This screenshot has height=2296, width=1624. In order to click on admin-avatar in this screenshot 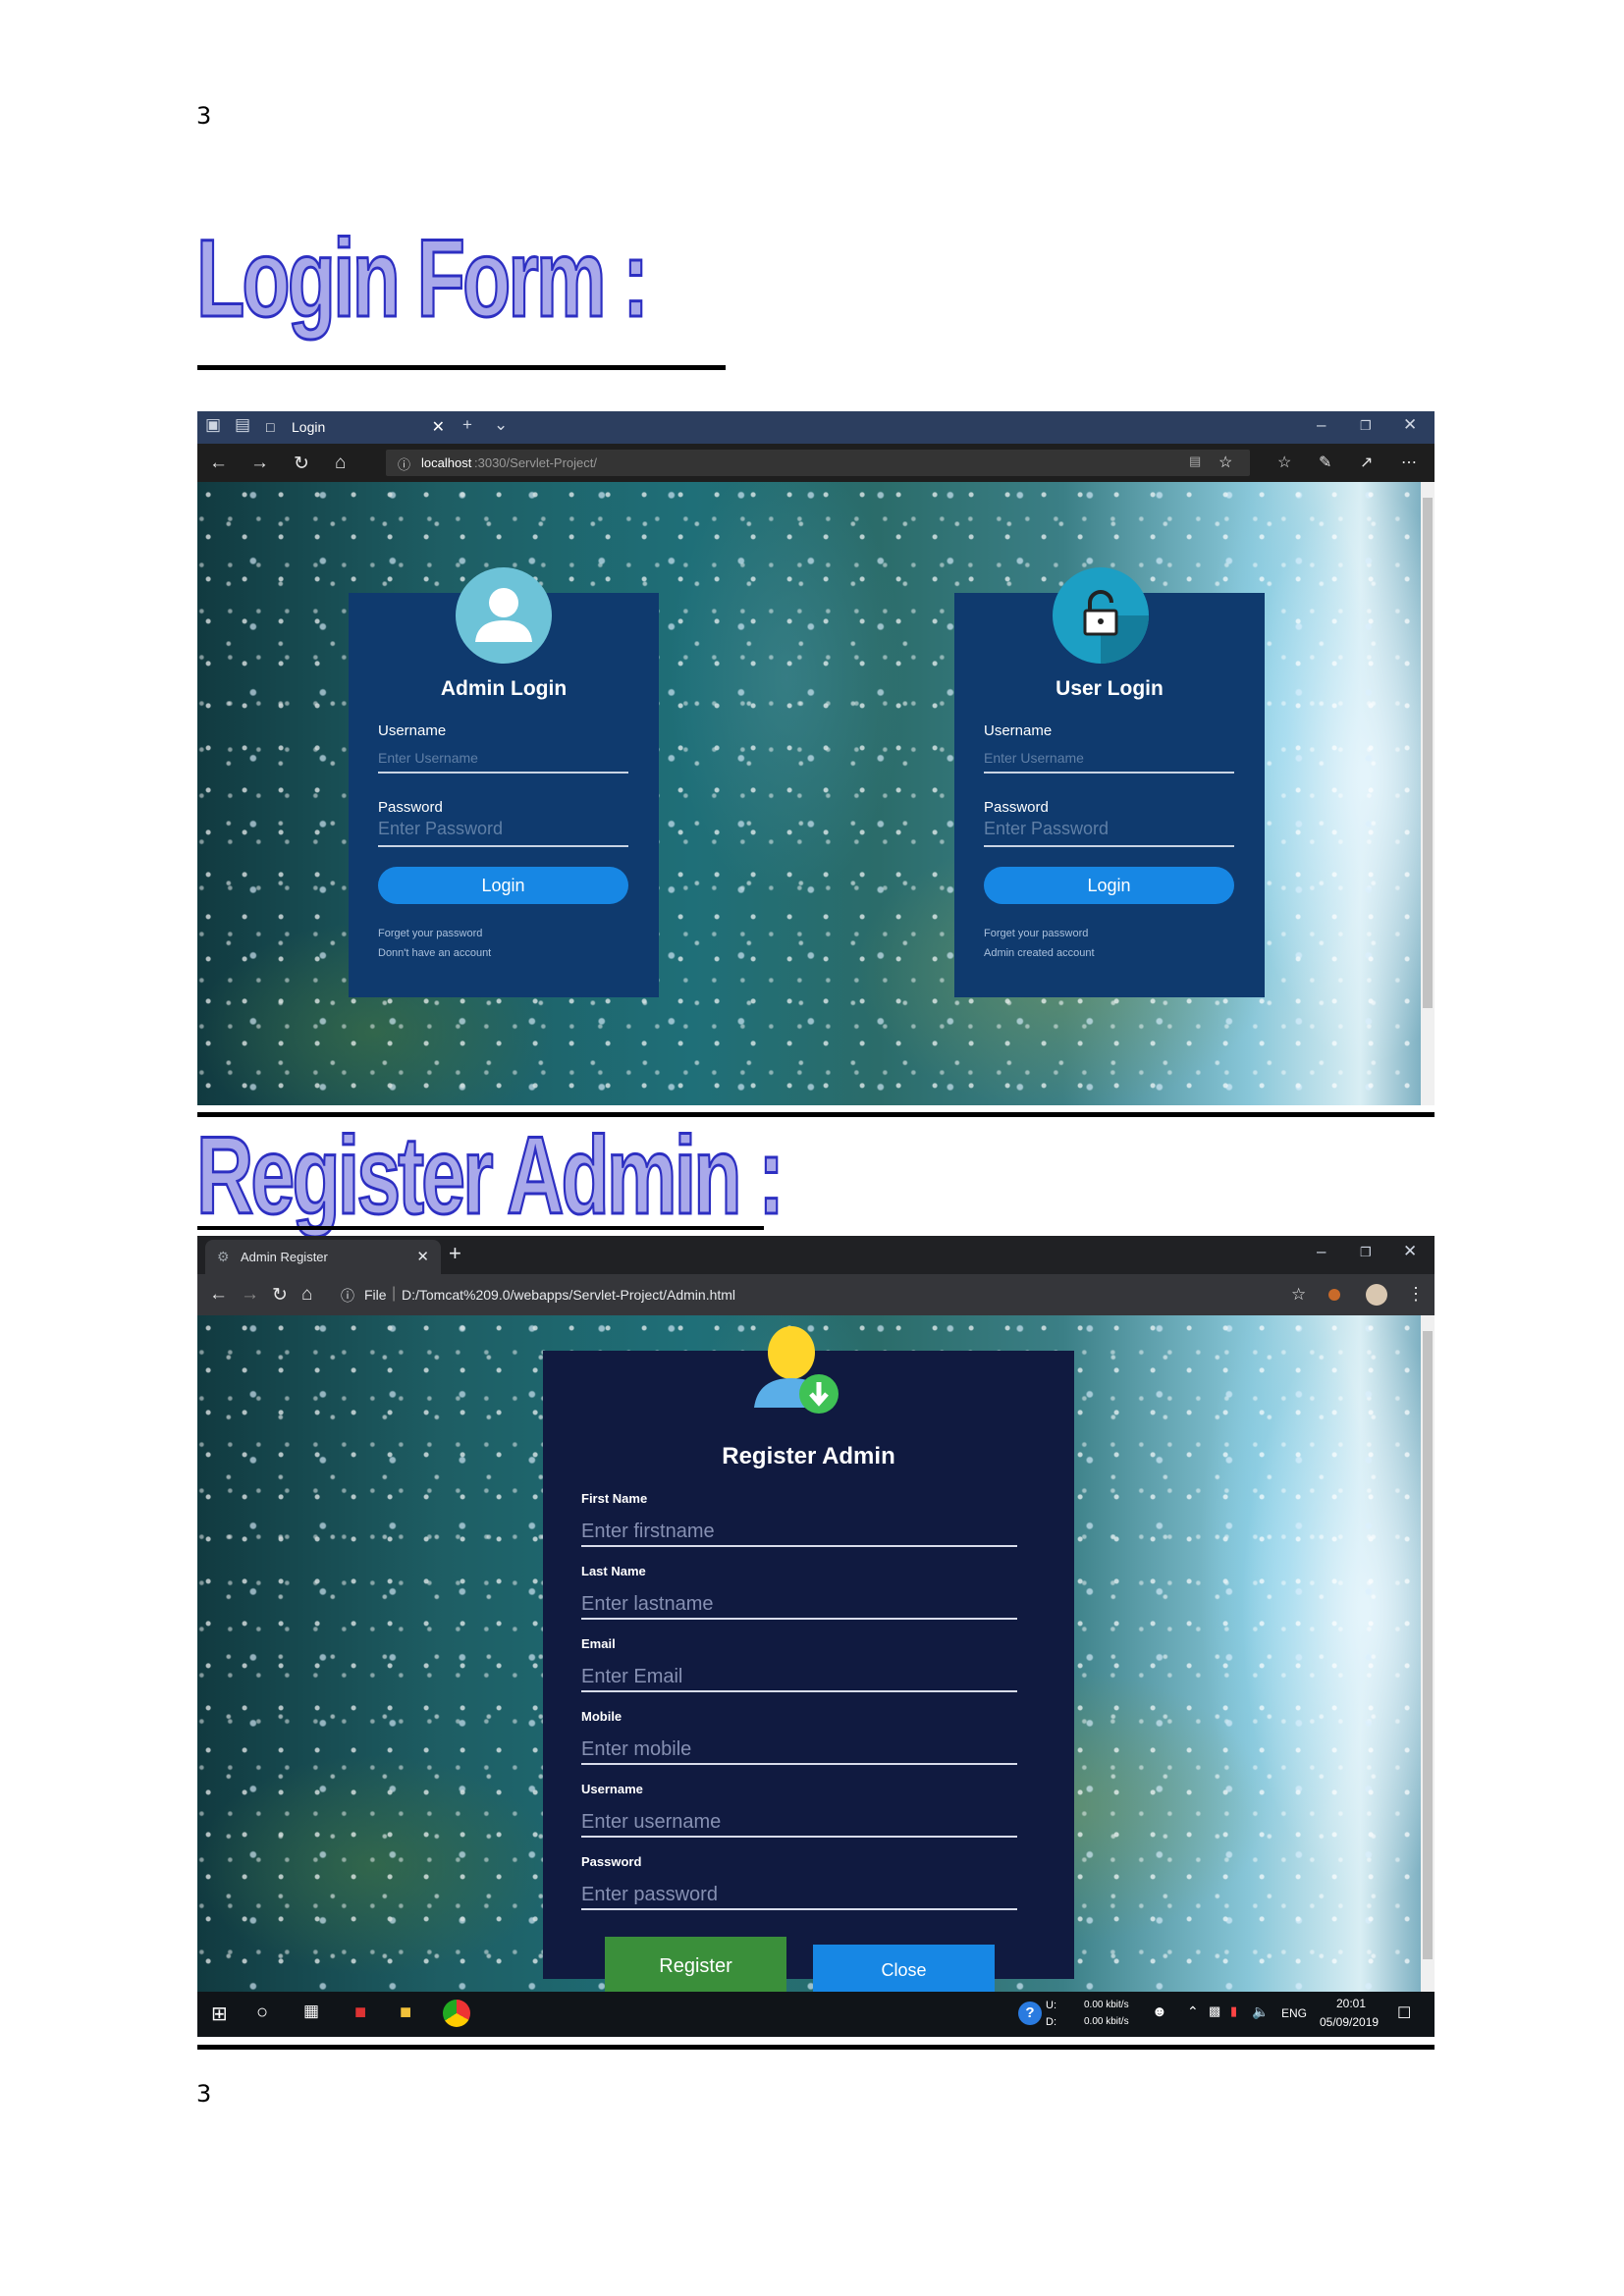, I will do `click(504, 615)`.